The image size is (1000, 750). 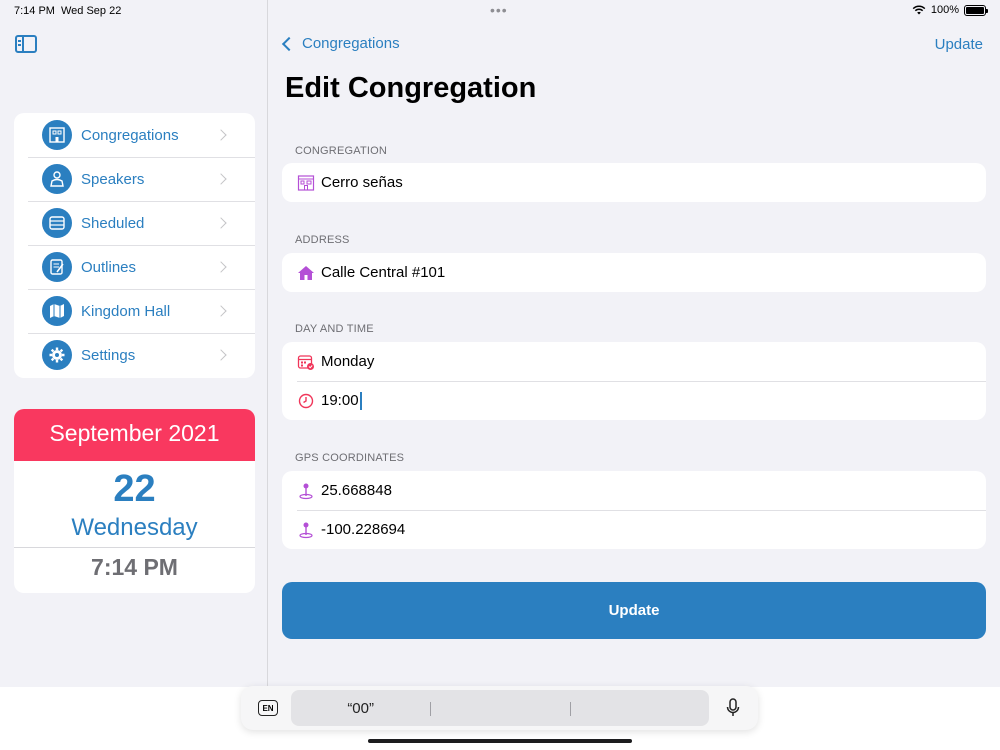 I want to click on predictive-suggestions: “00”, so click(x=500, y=708).